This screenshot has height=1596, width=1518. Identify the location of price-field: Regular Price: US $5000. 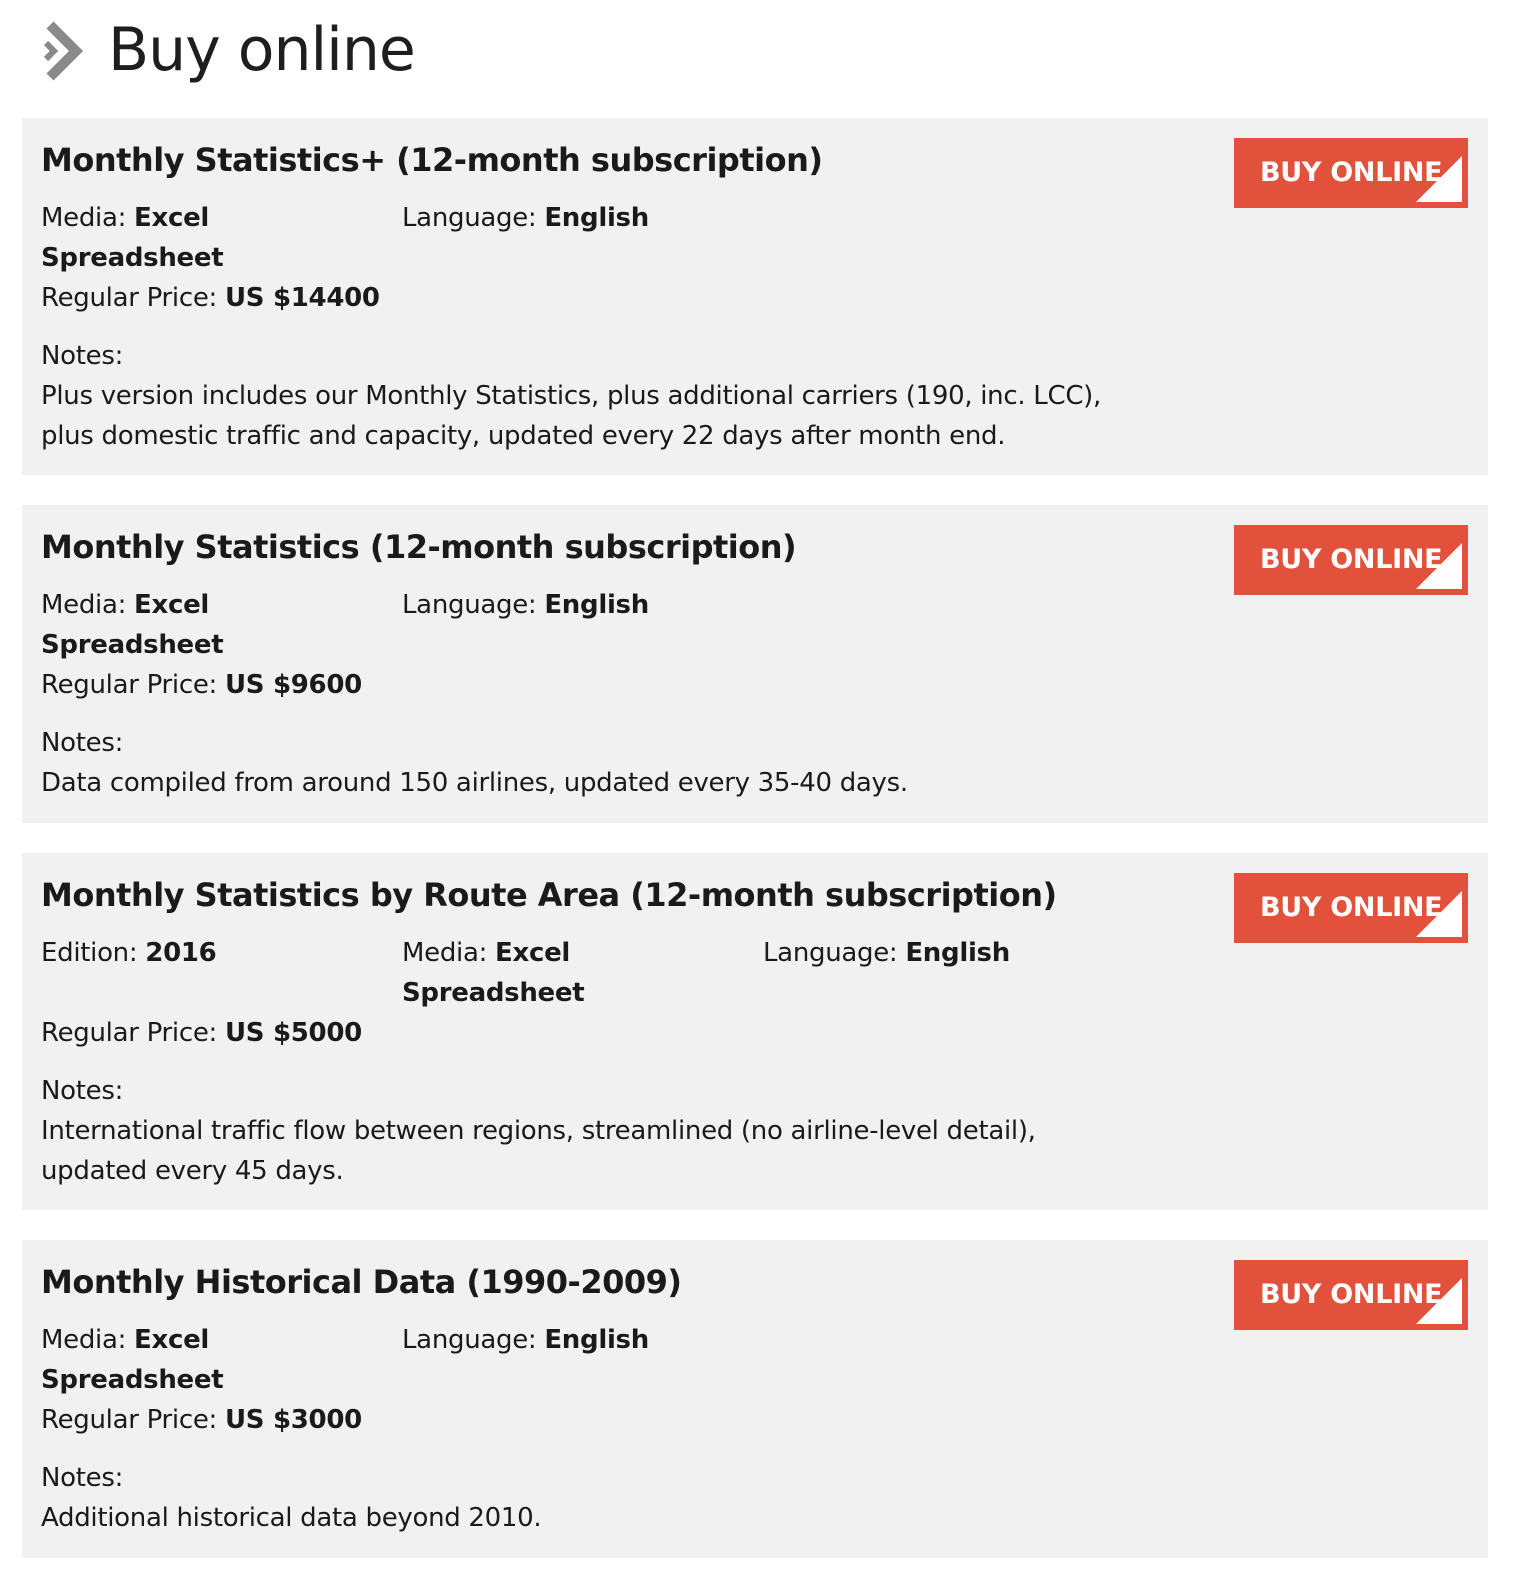
(754, 1033).